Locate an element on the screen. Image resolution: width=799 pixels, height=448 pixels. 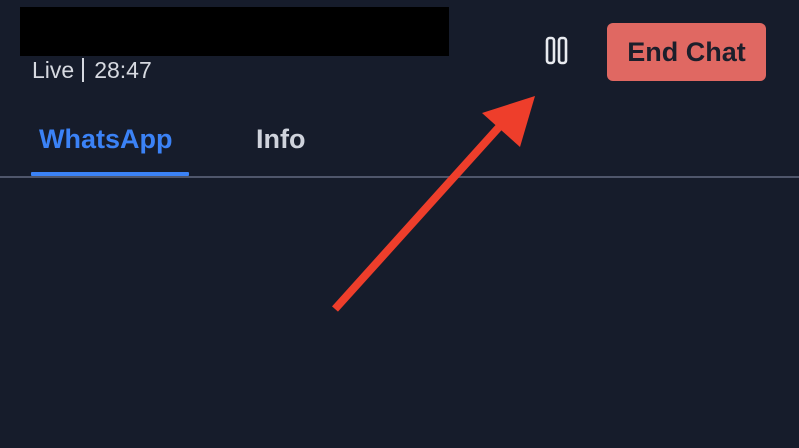
redacted-contact-name is located at coordinates (234, 31).